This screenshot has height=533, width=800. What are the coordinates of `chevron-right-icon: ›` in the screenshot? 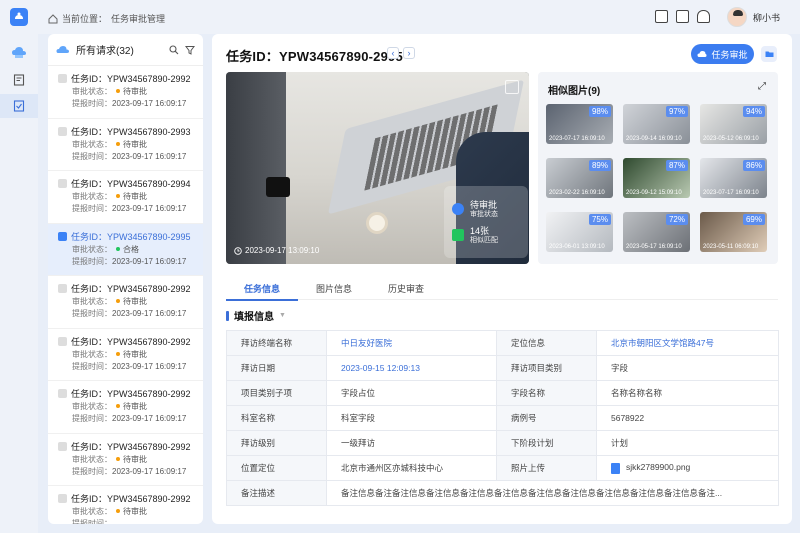 It's located at (409, 53).